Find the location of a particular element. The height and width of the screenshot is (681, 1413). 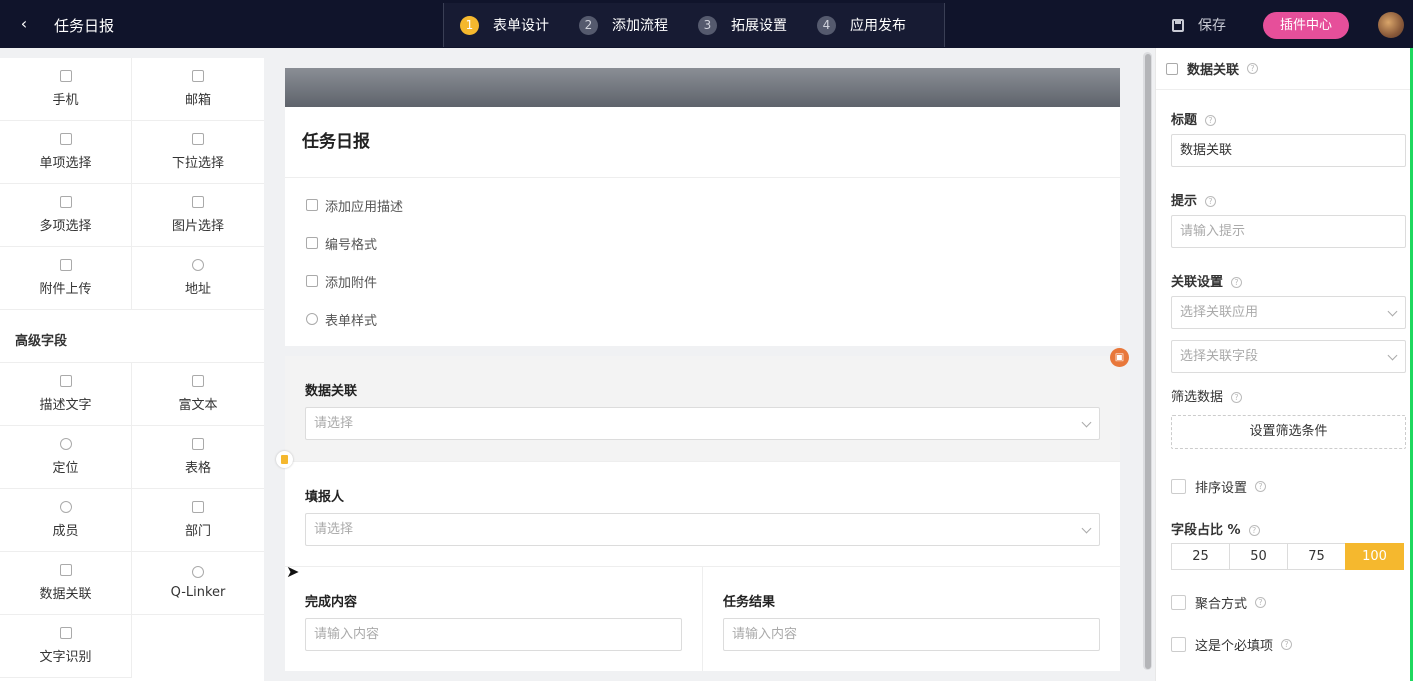

sort-setting-row: 排序设置? is located at coordinates (1219, 486).